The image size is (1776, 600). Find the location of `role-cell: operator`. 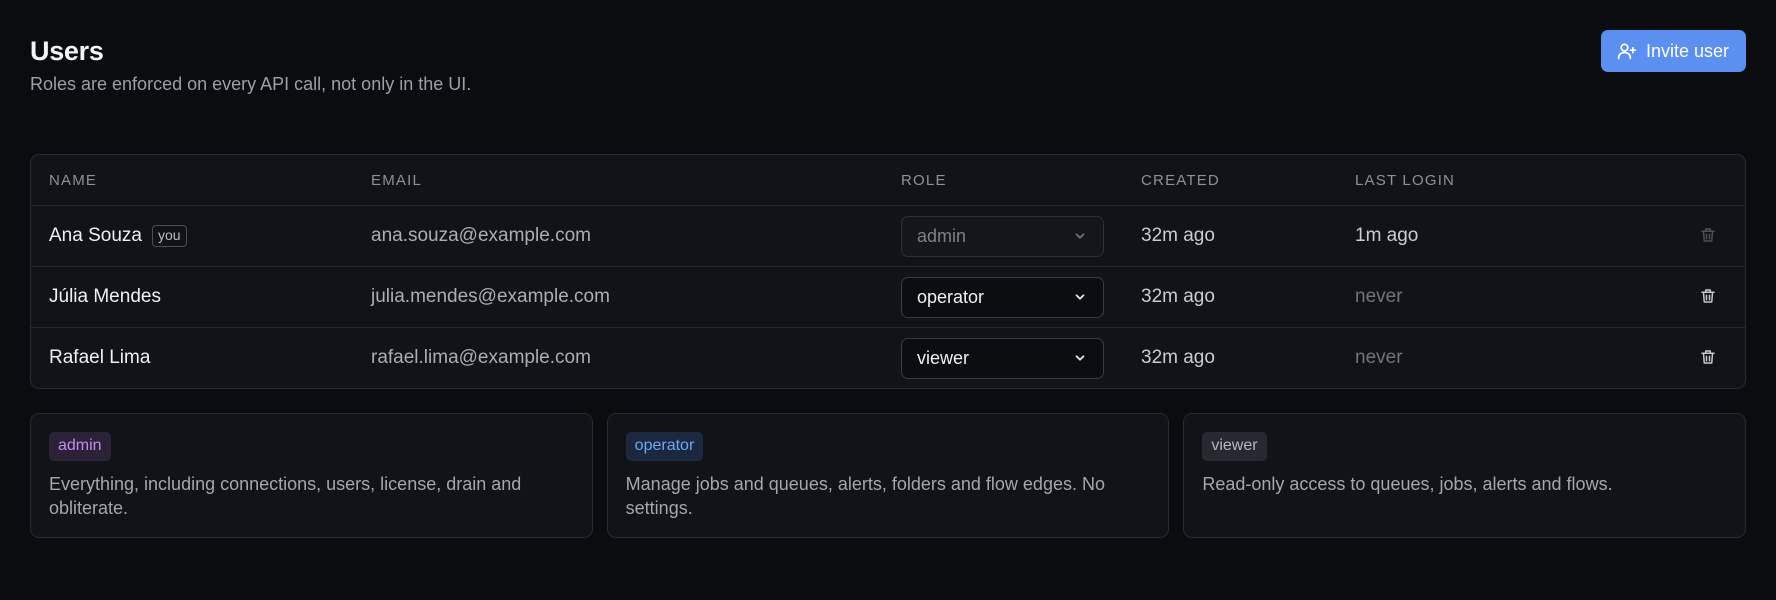

role-cell: operator is located at coordinates (1021, 297).